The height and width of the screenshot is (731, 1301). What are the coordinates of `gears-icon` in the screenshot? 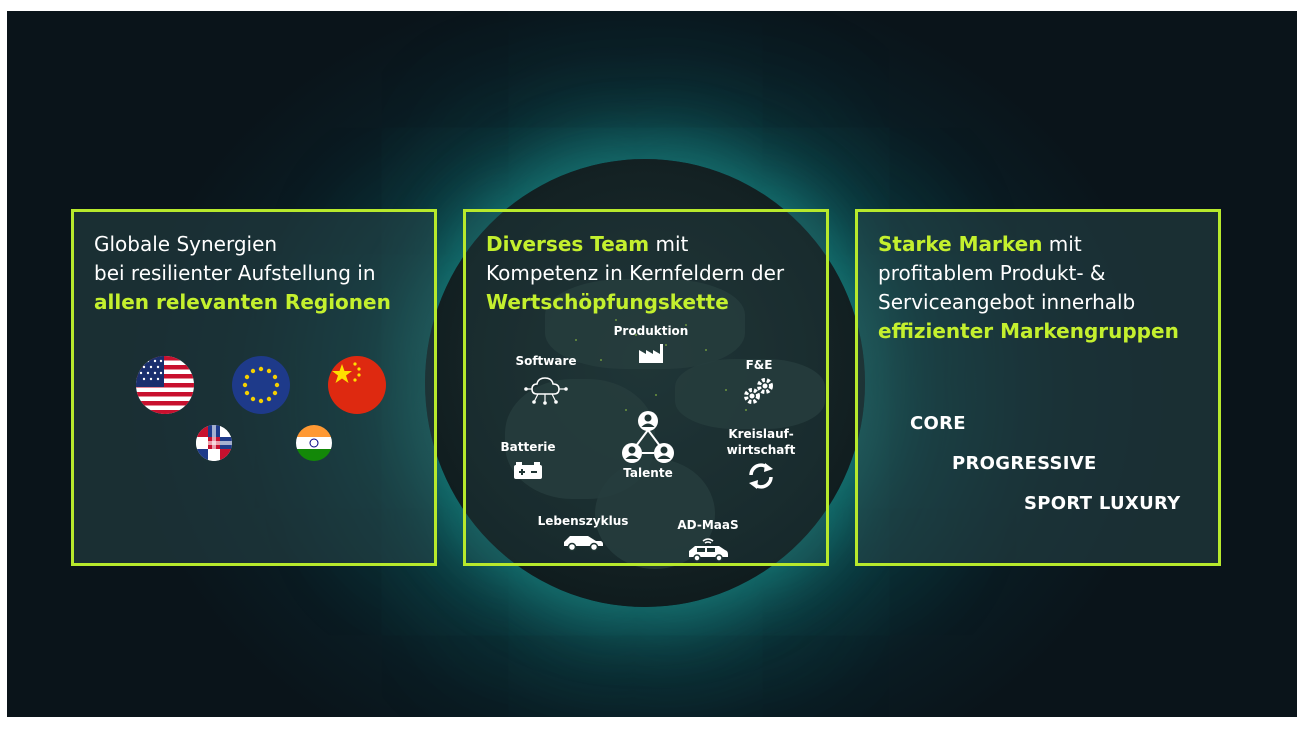 It's located at (758, 391).